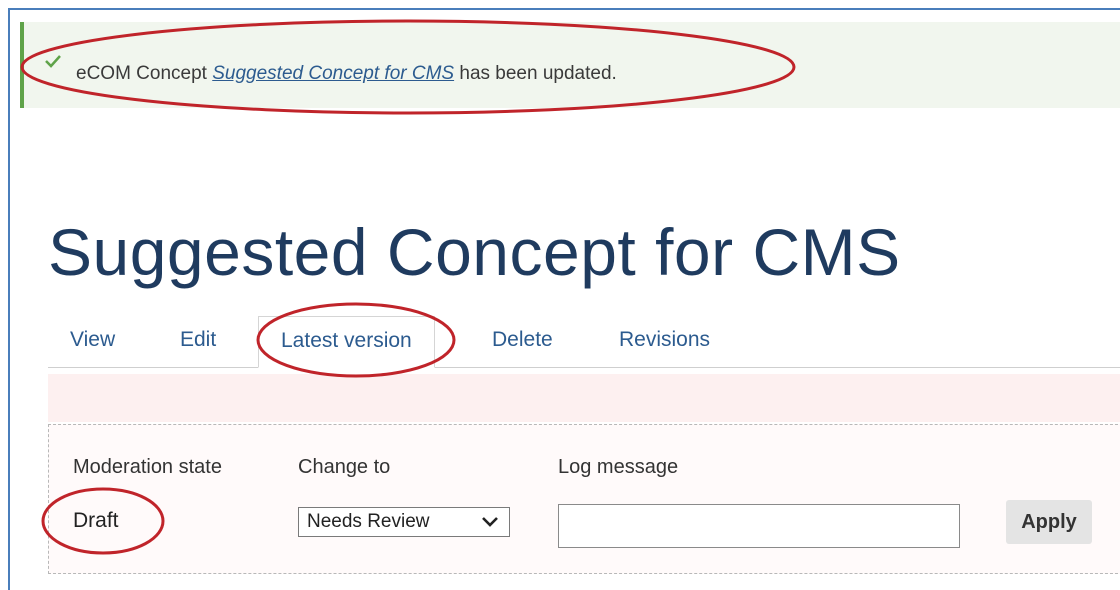 The height and width of the screenshot is (590, 1120). What do you see at coordinates (92, 341) in the screenshot?
I see `tab-view: View` at bounding box center [92, 341].